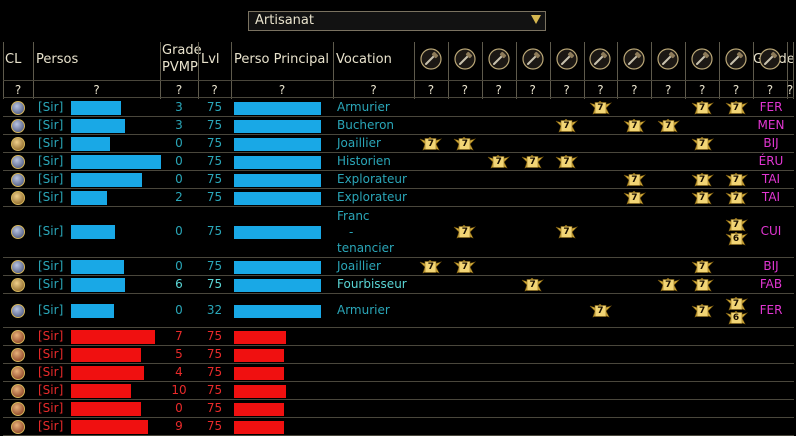 The height and width of the screenshot is (436, 796). What do you see at coordinates (668, 59) in the screenshot?
I see `knife-icon` at bounding box center [668, 59].